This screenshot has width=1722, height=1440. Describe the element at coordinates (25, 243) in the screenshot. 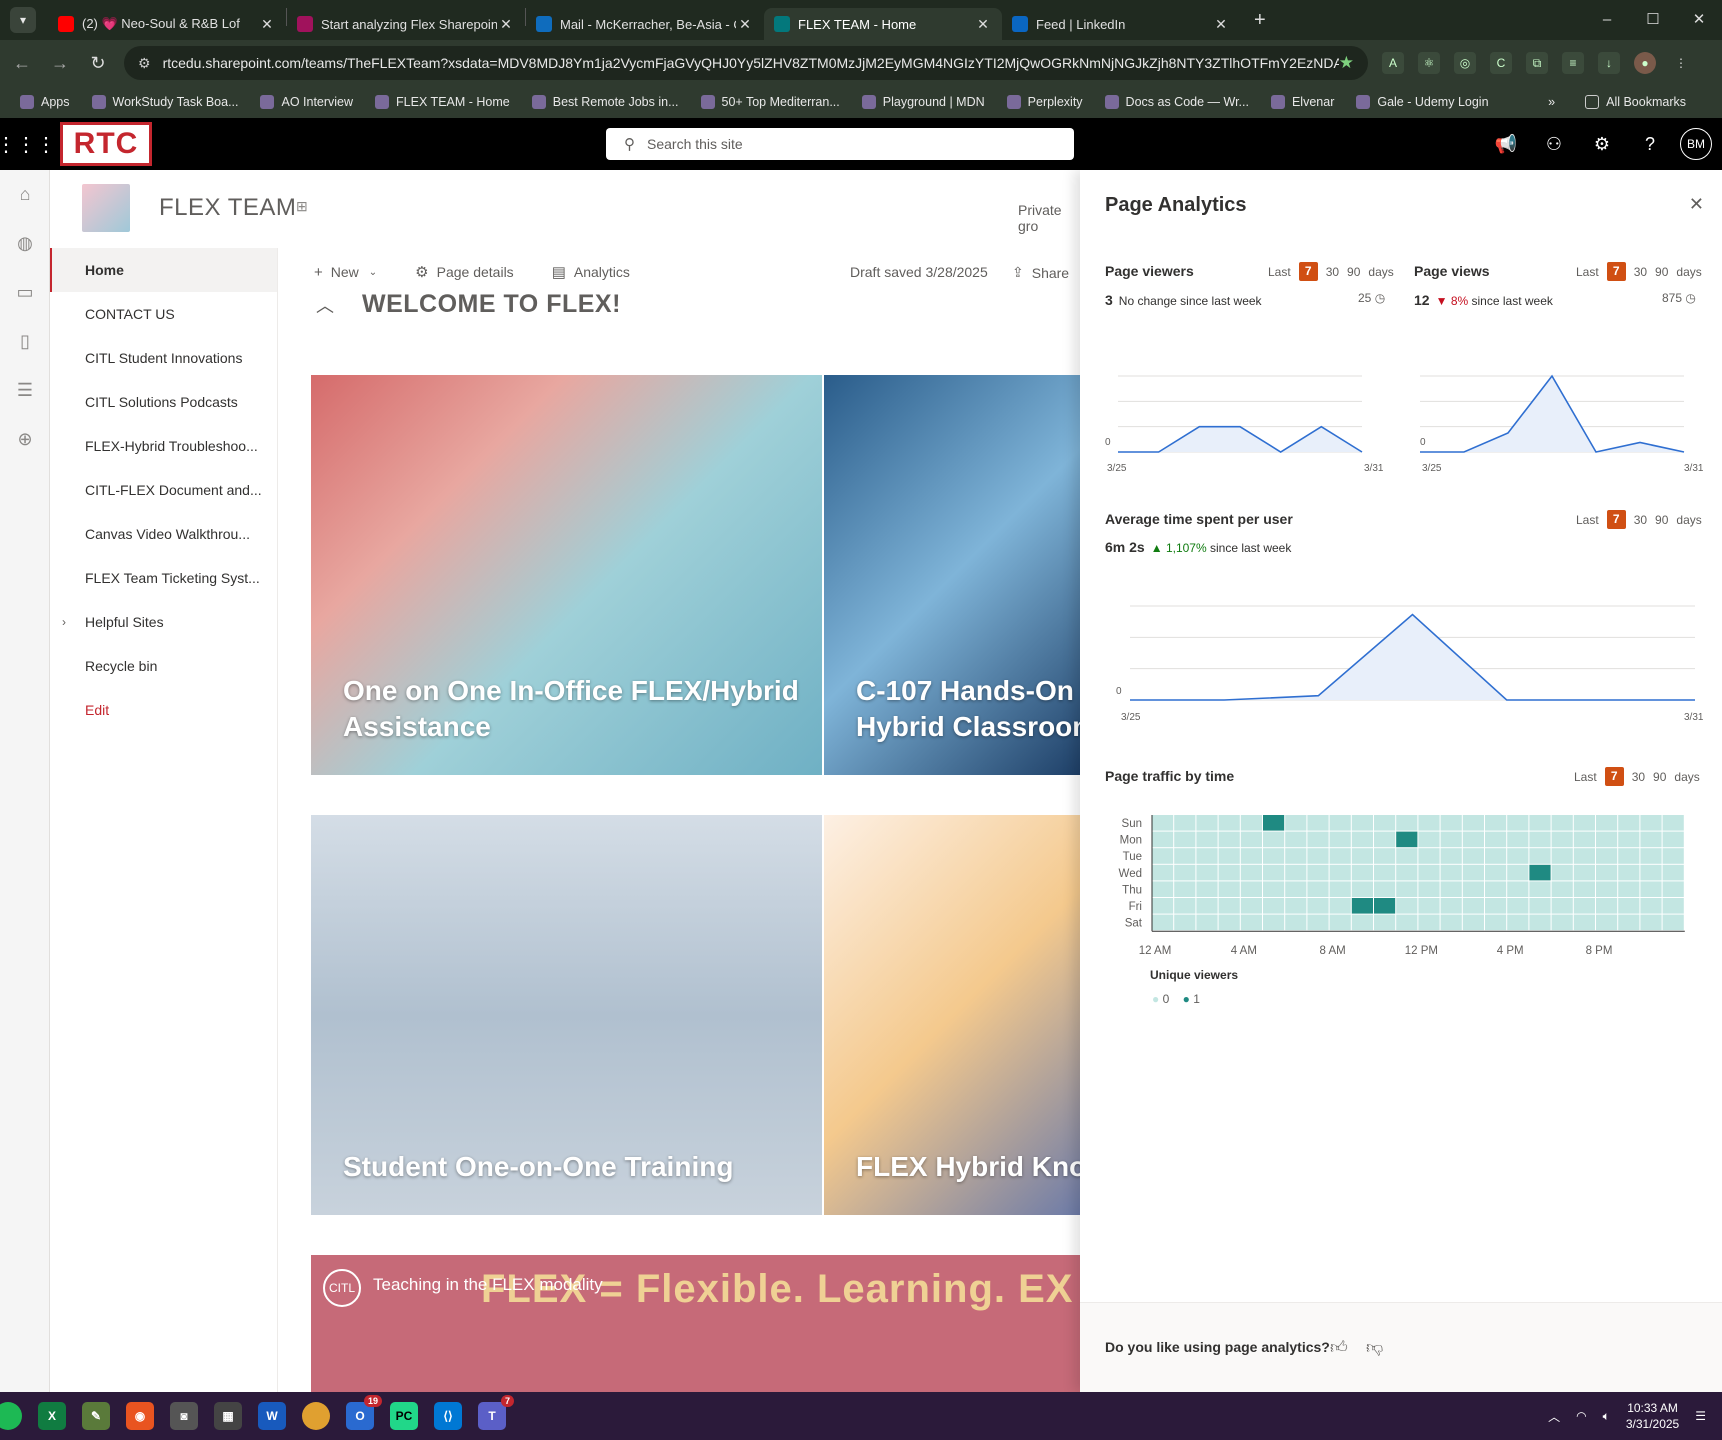

I see `globe-icon: ◍` at that location.